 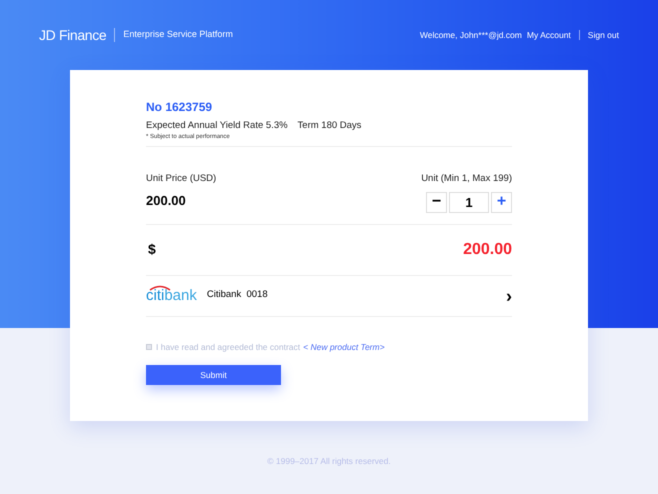 What do you see at coordinates (469, 202) in the screenshot?
I see `quantity-field: 1` at bounding box center [469, 202].